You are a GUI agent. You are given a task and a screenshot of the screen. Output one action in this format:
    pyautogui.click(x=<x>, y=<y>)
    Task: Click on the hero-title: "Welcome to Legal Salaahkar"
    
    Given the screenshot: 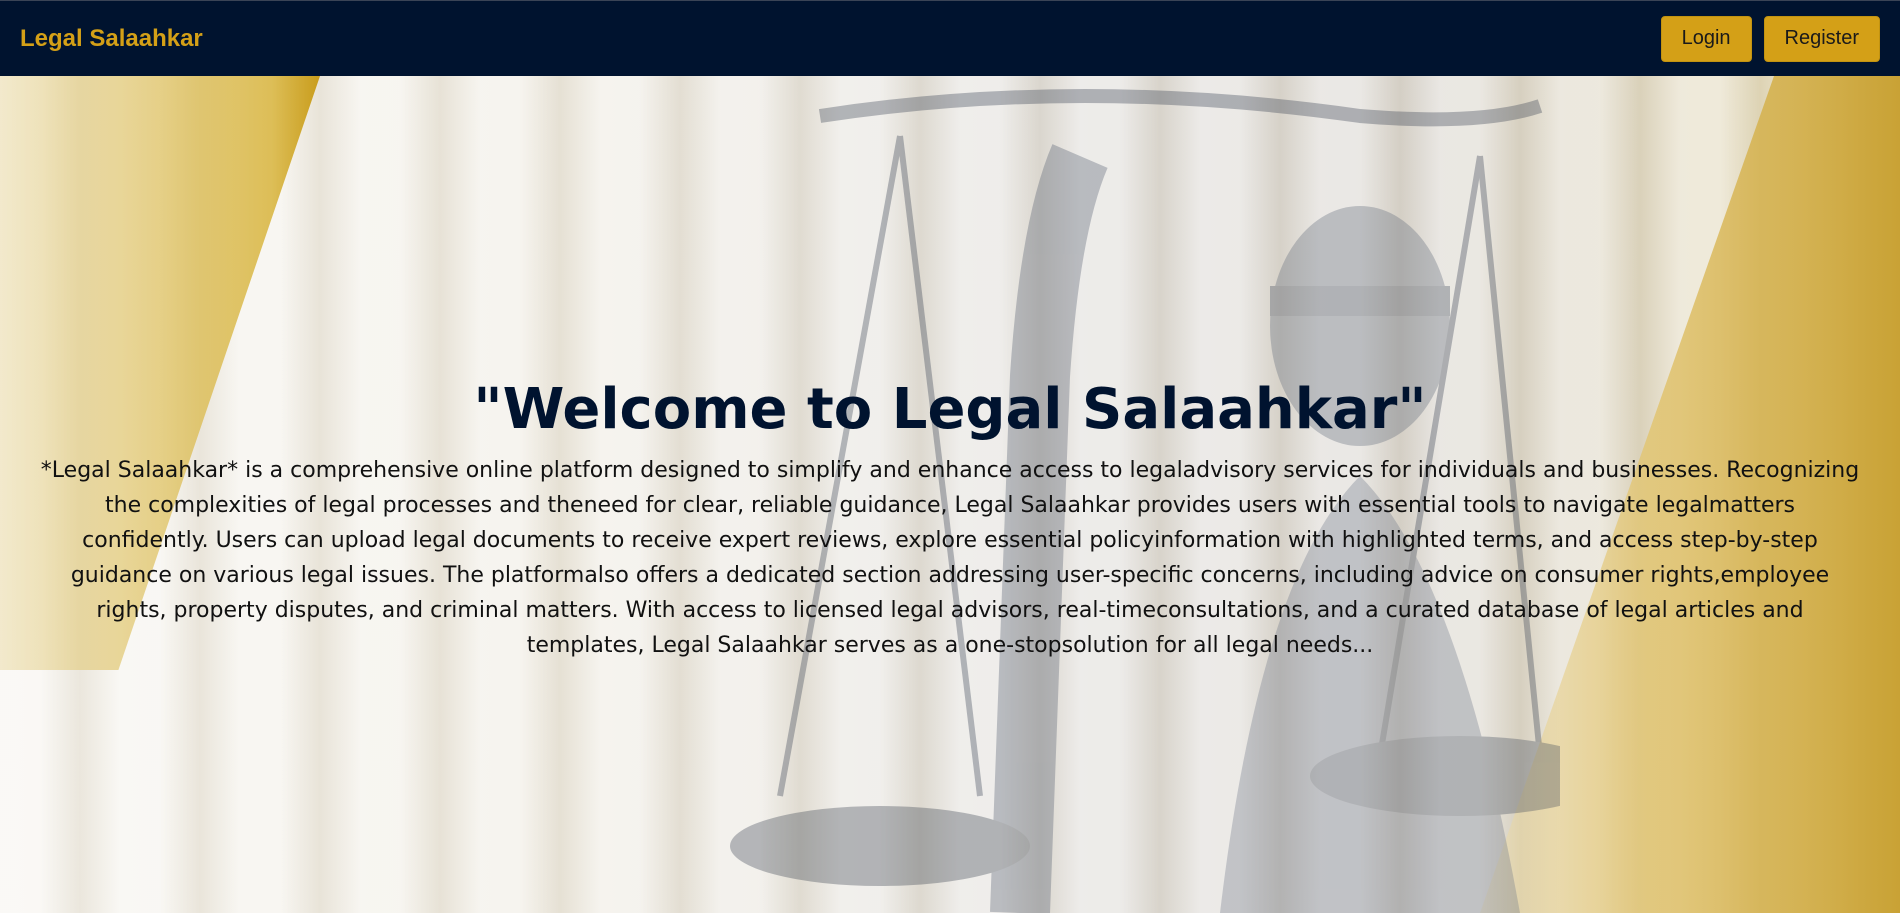 What is the action you would take?
    pyautogui.click(x=950, y=409)
    